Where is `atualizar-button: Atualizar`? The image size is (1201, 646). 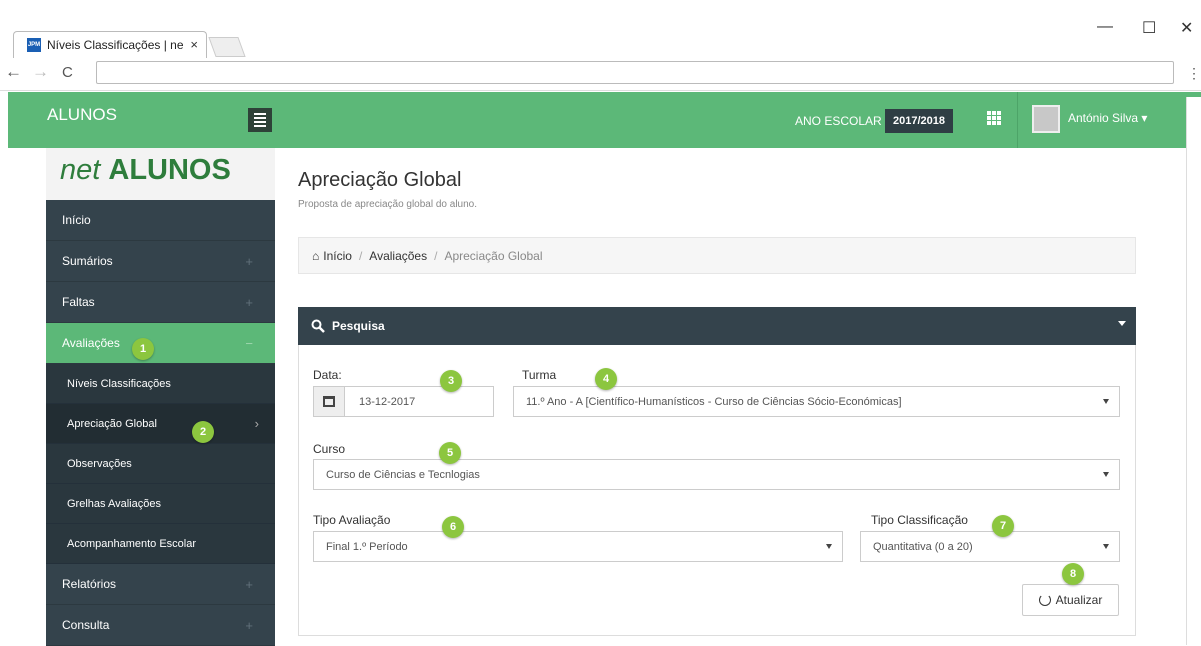
atualizar-button: Atualizar is located at coordinates (1070, 600).